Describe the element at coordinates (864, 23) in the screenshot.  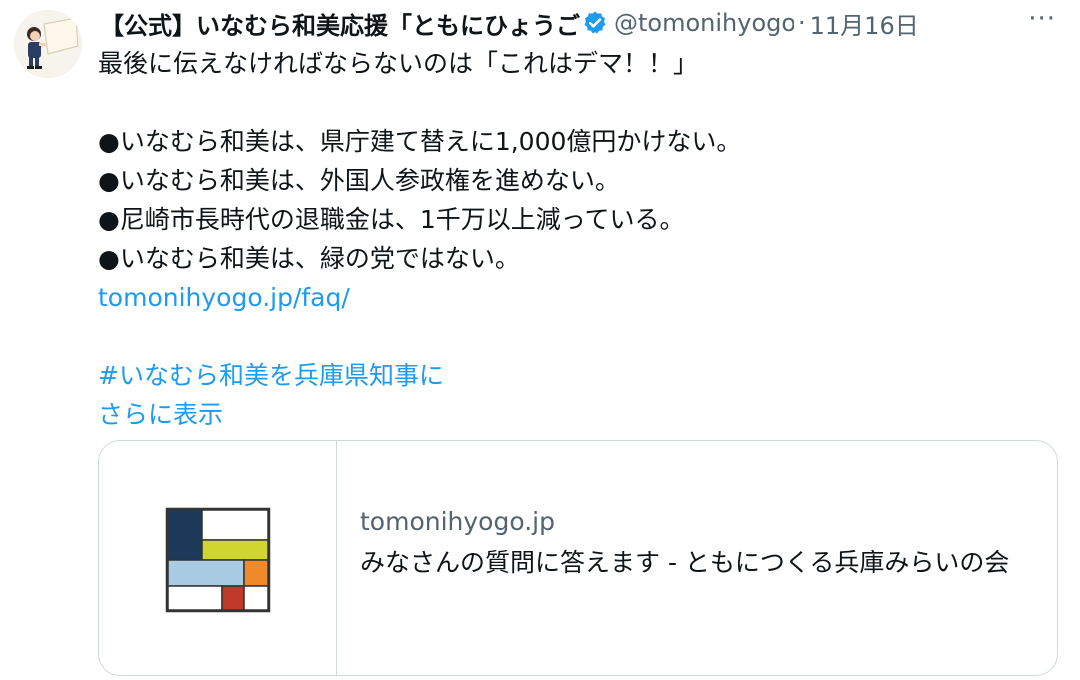
I see `tweet-date: 11月16日` at that location.